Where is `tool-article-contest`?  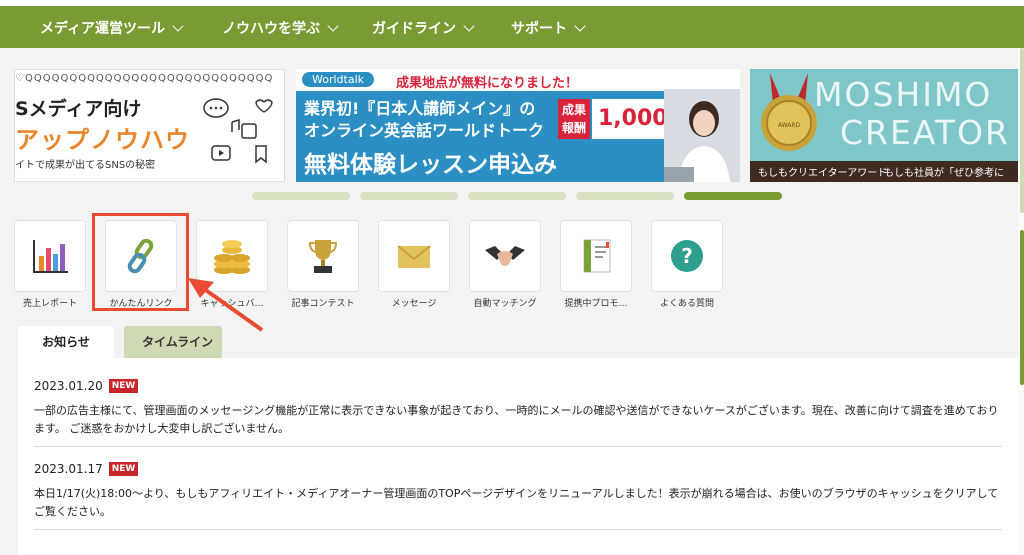
tool-article-contest is located at coordinates (323, 256).